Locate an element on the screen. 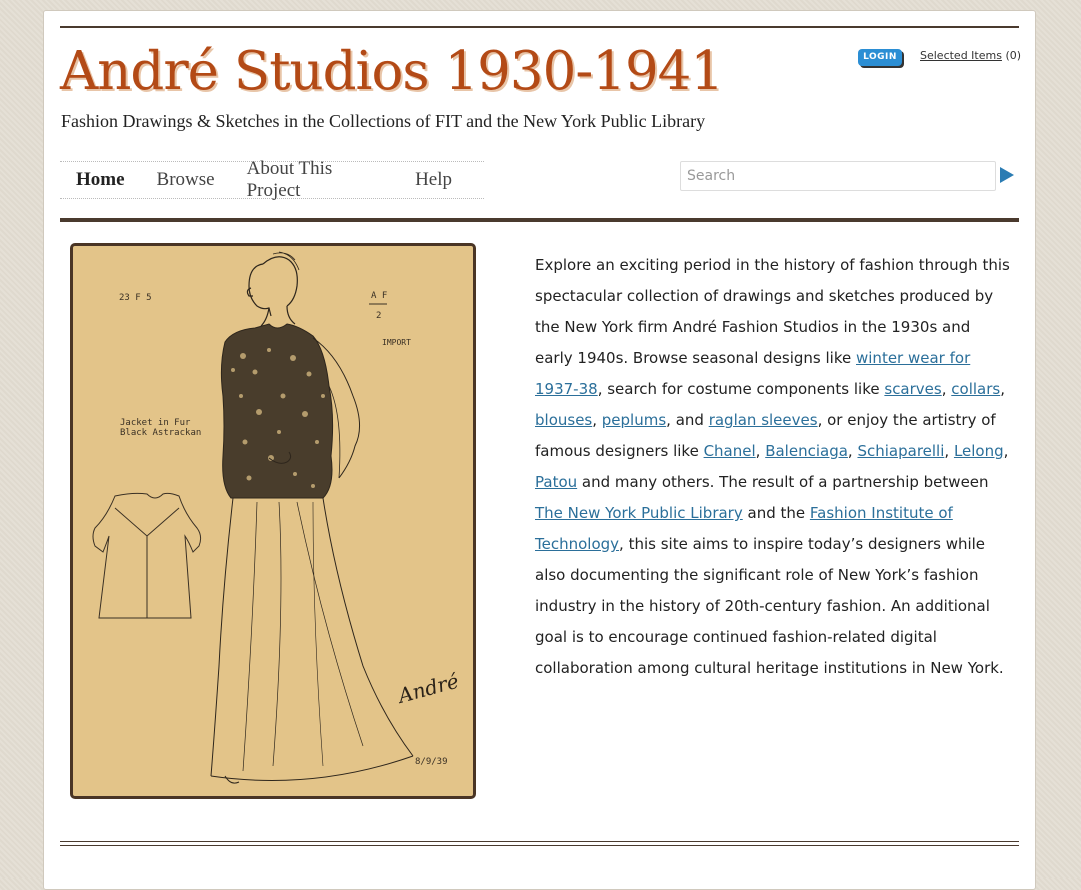 The height and width of the screenshot is (890, 1081). top-divider is located at coordinates (539, 27).